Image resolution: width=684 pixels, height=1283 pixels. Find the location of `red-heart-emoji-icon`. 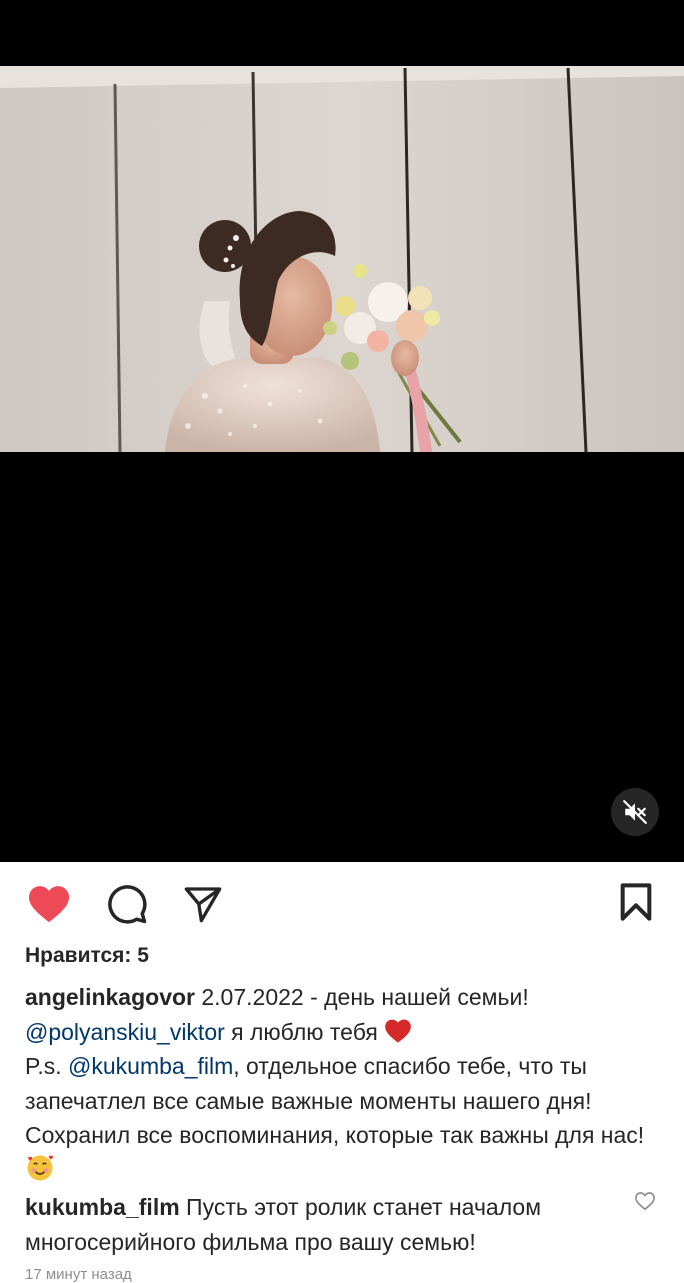

red-heart-emoji-icon is located at coordinates (398, 1031).